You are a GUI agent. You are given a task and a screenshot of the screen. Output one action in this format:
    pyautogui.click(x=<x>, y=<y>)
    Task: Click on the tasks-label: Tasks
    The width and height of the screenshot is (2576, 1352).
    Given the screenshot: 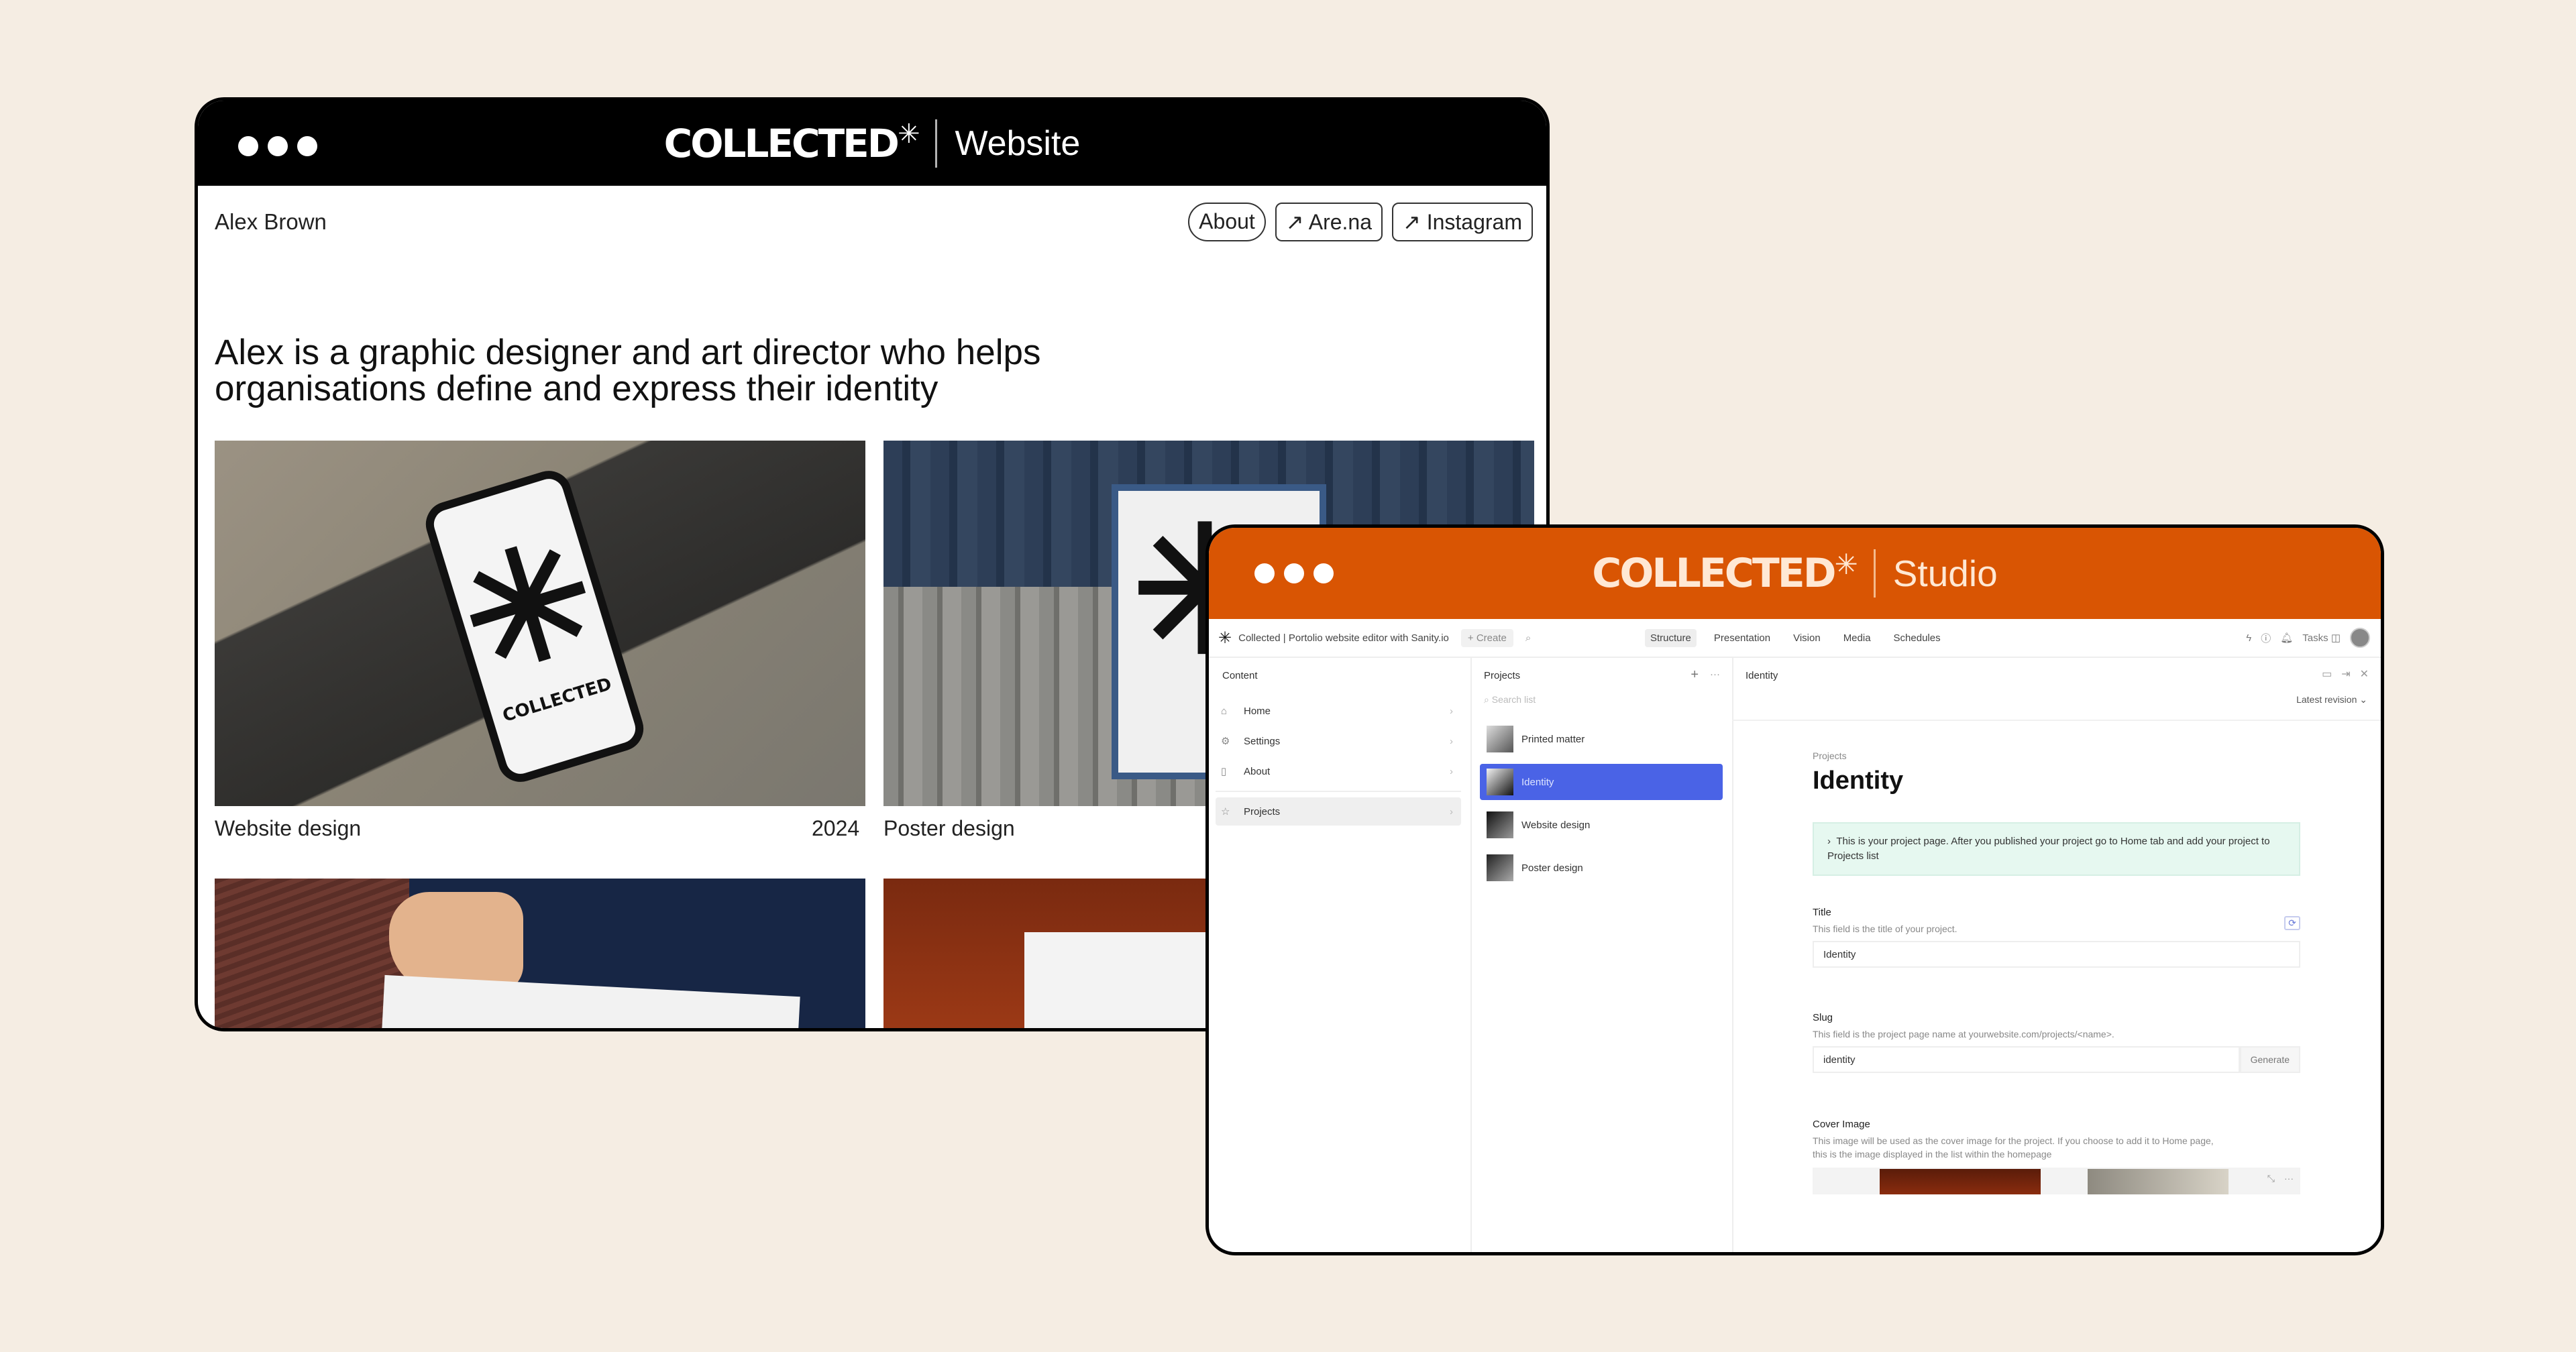 What is the action you would take?
    pyautogui.click(x=2315, y=638)
    